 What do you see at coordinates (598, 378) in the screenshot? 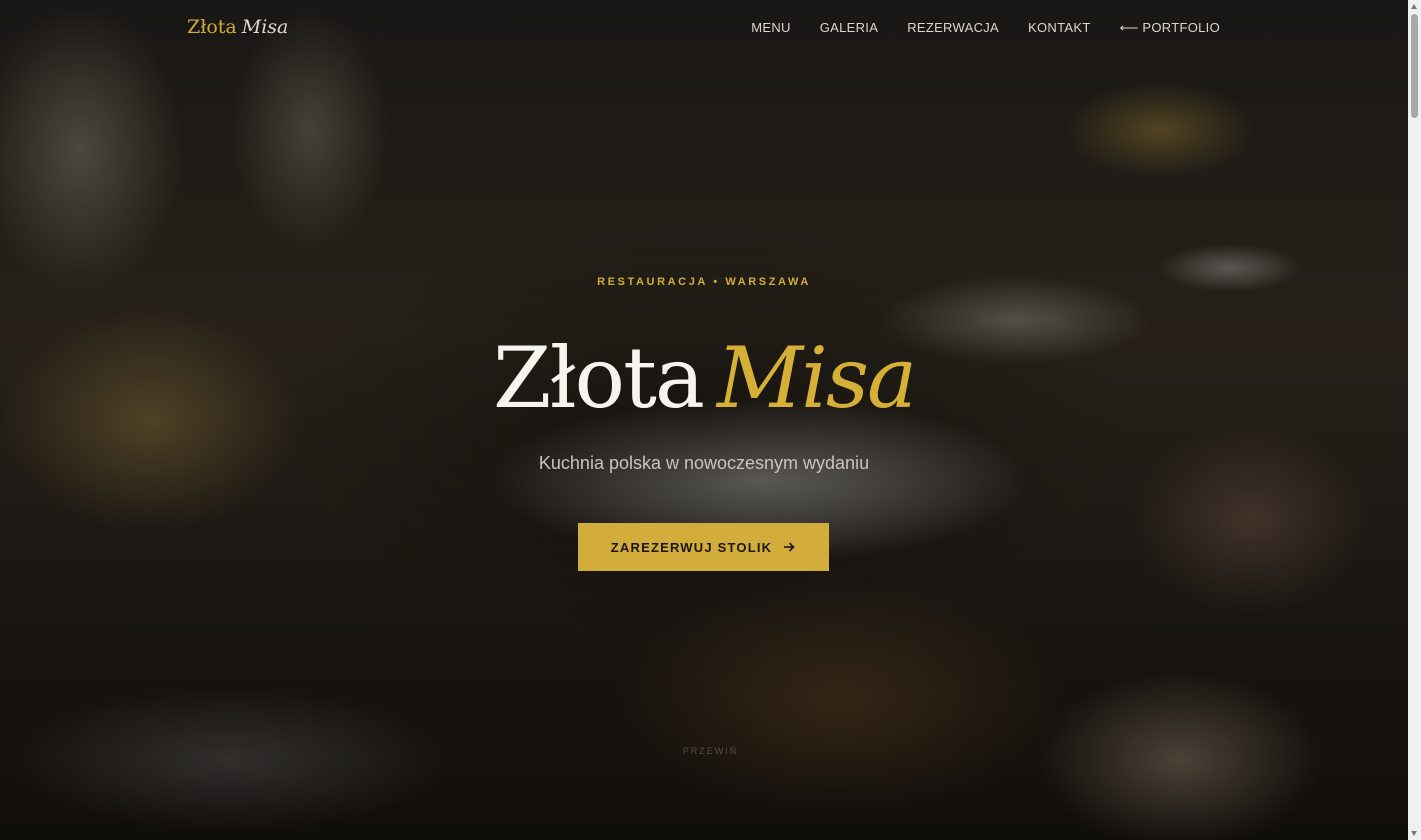
I see `hero-title-first: Złota` at bounding box center [598, 378].